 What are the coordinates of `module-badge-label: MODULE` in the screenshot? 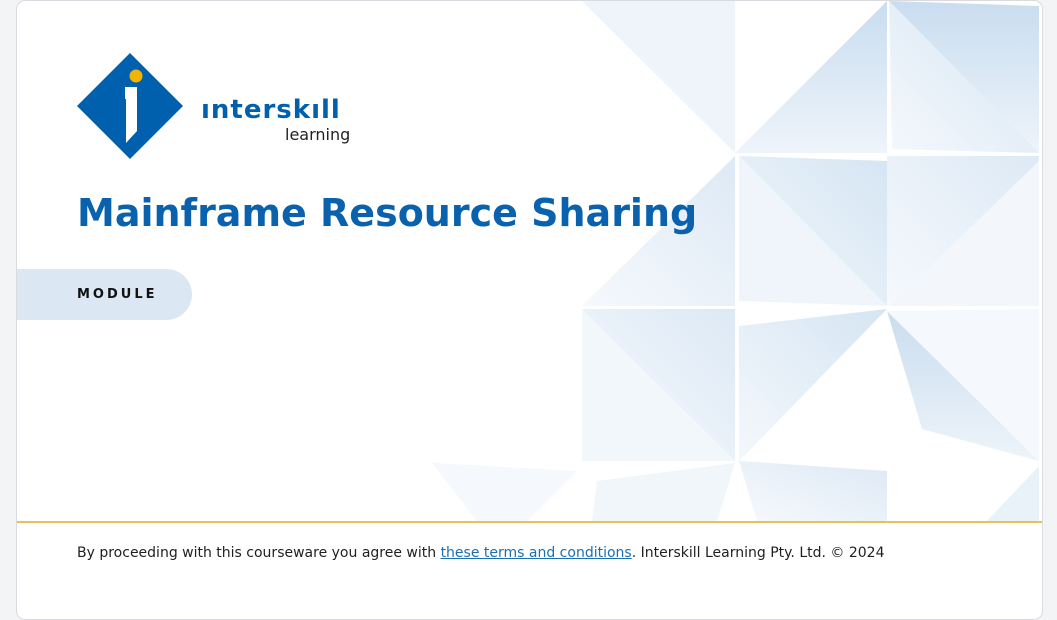 It's located at (117, 294).